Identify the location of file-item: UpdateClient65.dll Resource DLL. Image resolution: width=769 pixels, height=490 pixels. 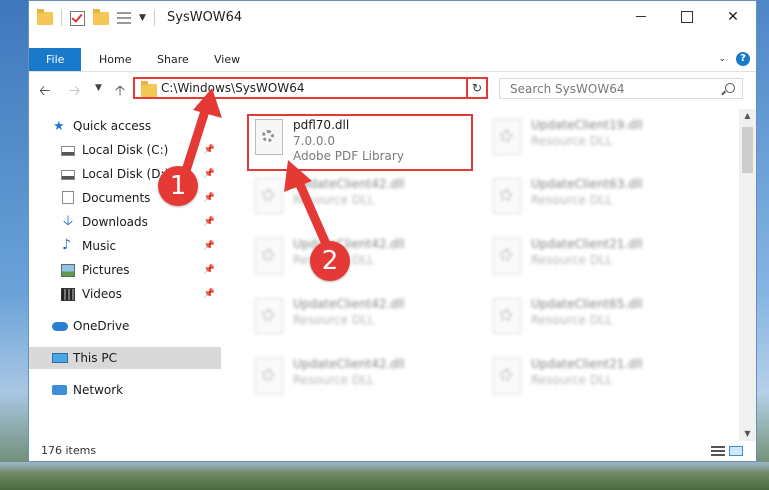
(598, 320).